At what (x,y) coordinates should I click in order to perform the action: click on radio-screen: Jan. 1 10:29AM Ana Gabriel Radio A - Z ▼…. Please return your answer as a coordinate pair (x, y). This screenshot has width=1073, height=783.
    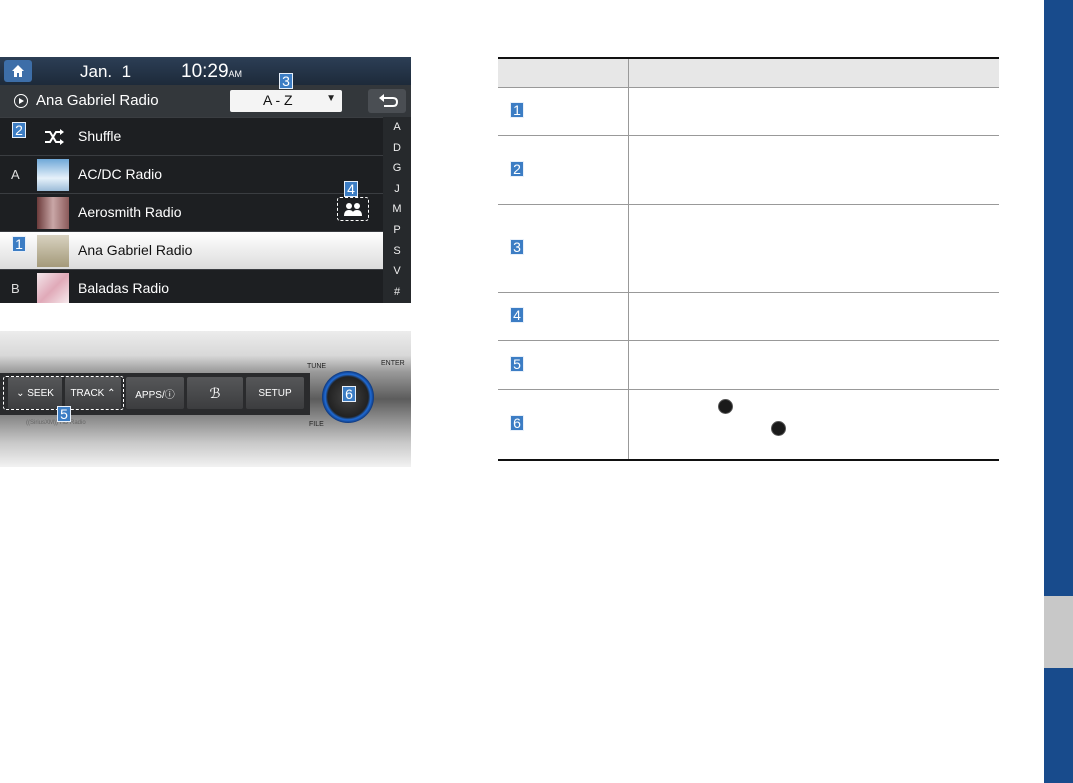
    Looking at the image, I should click on (205, 180).